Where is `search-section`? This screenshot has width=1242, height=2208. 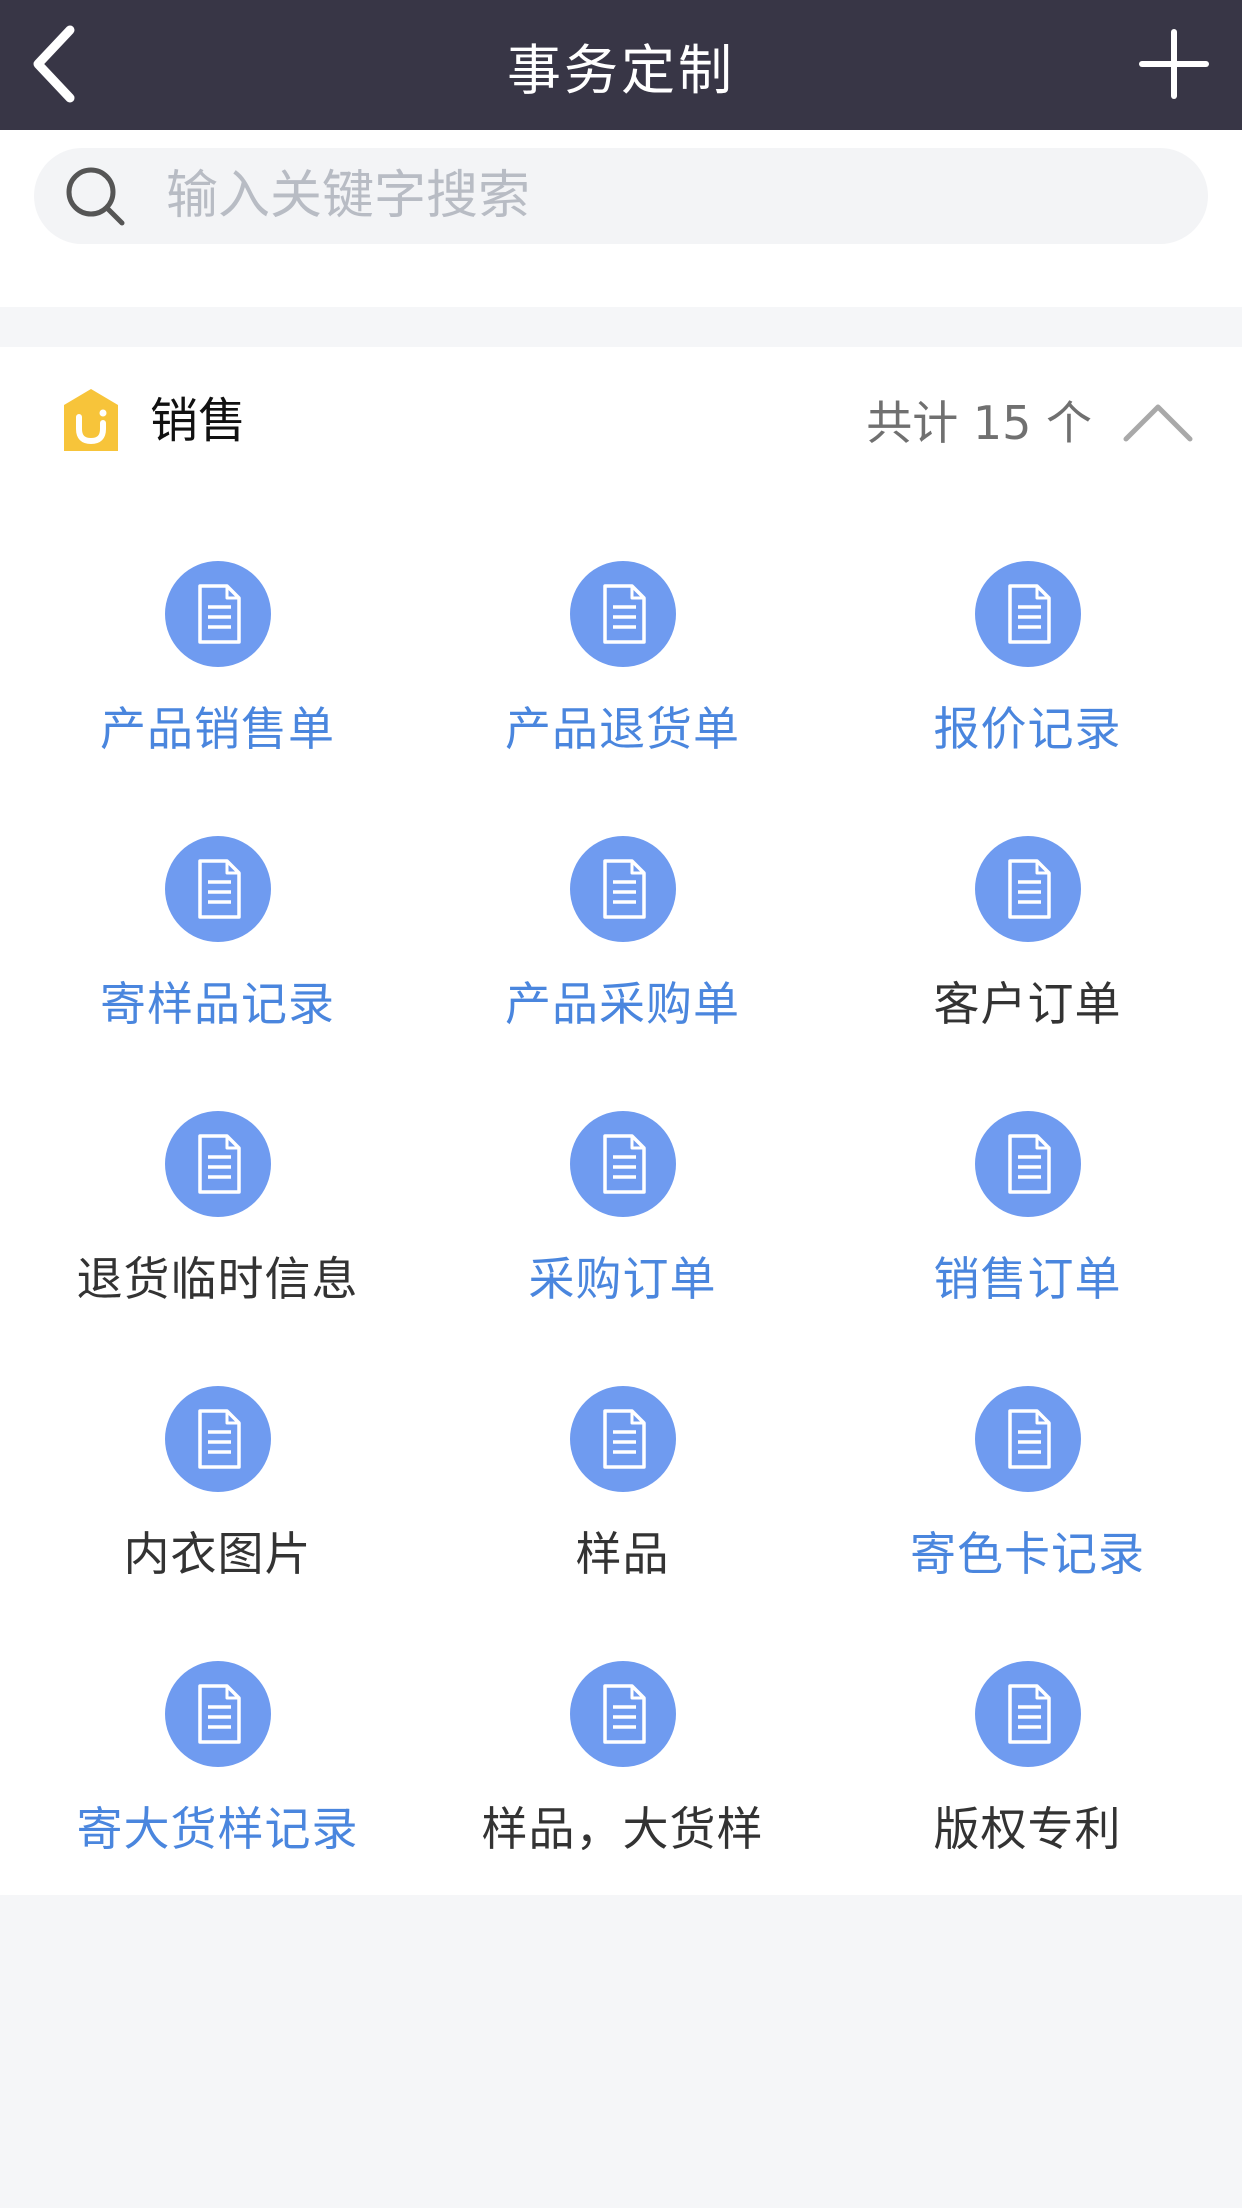
search-section is located at coordinates (621, 218).